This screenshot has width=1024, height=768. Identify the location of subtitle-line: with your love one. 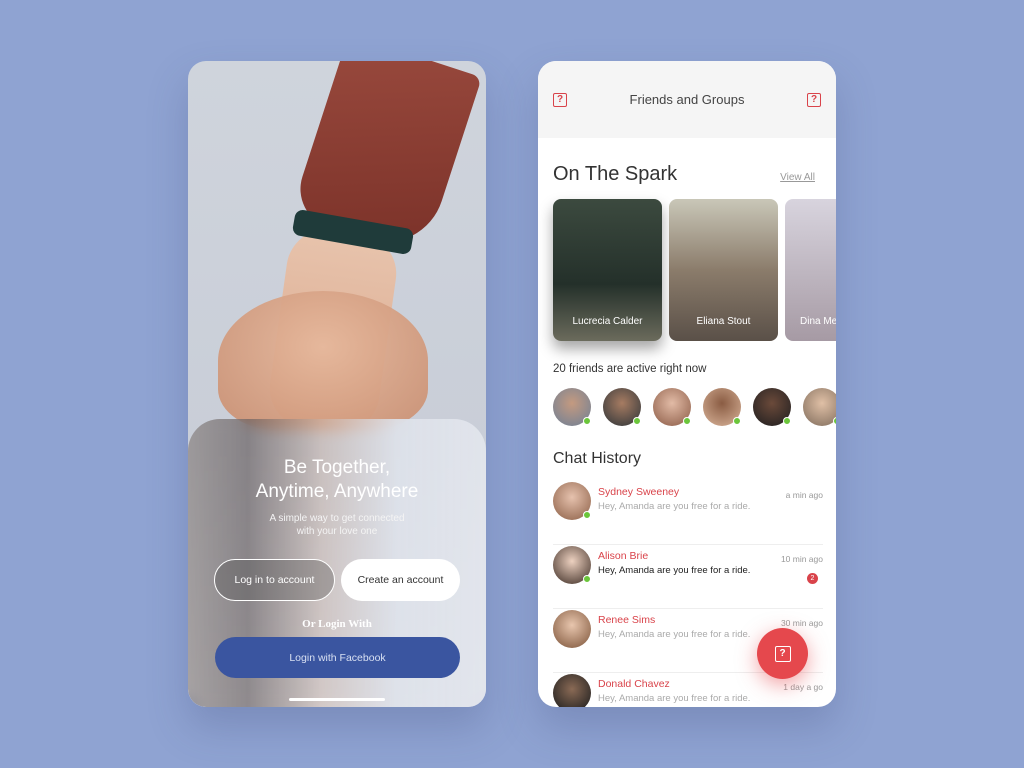
(337, 531).